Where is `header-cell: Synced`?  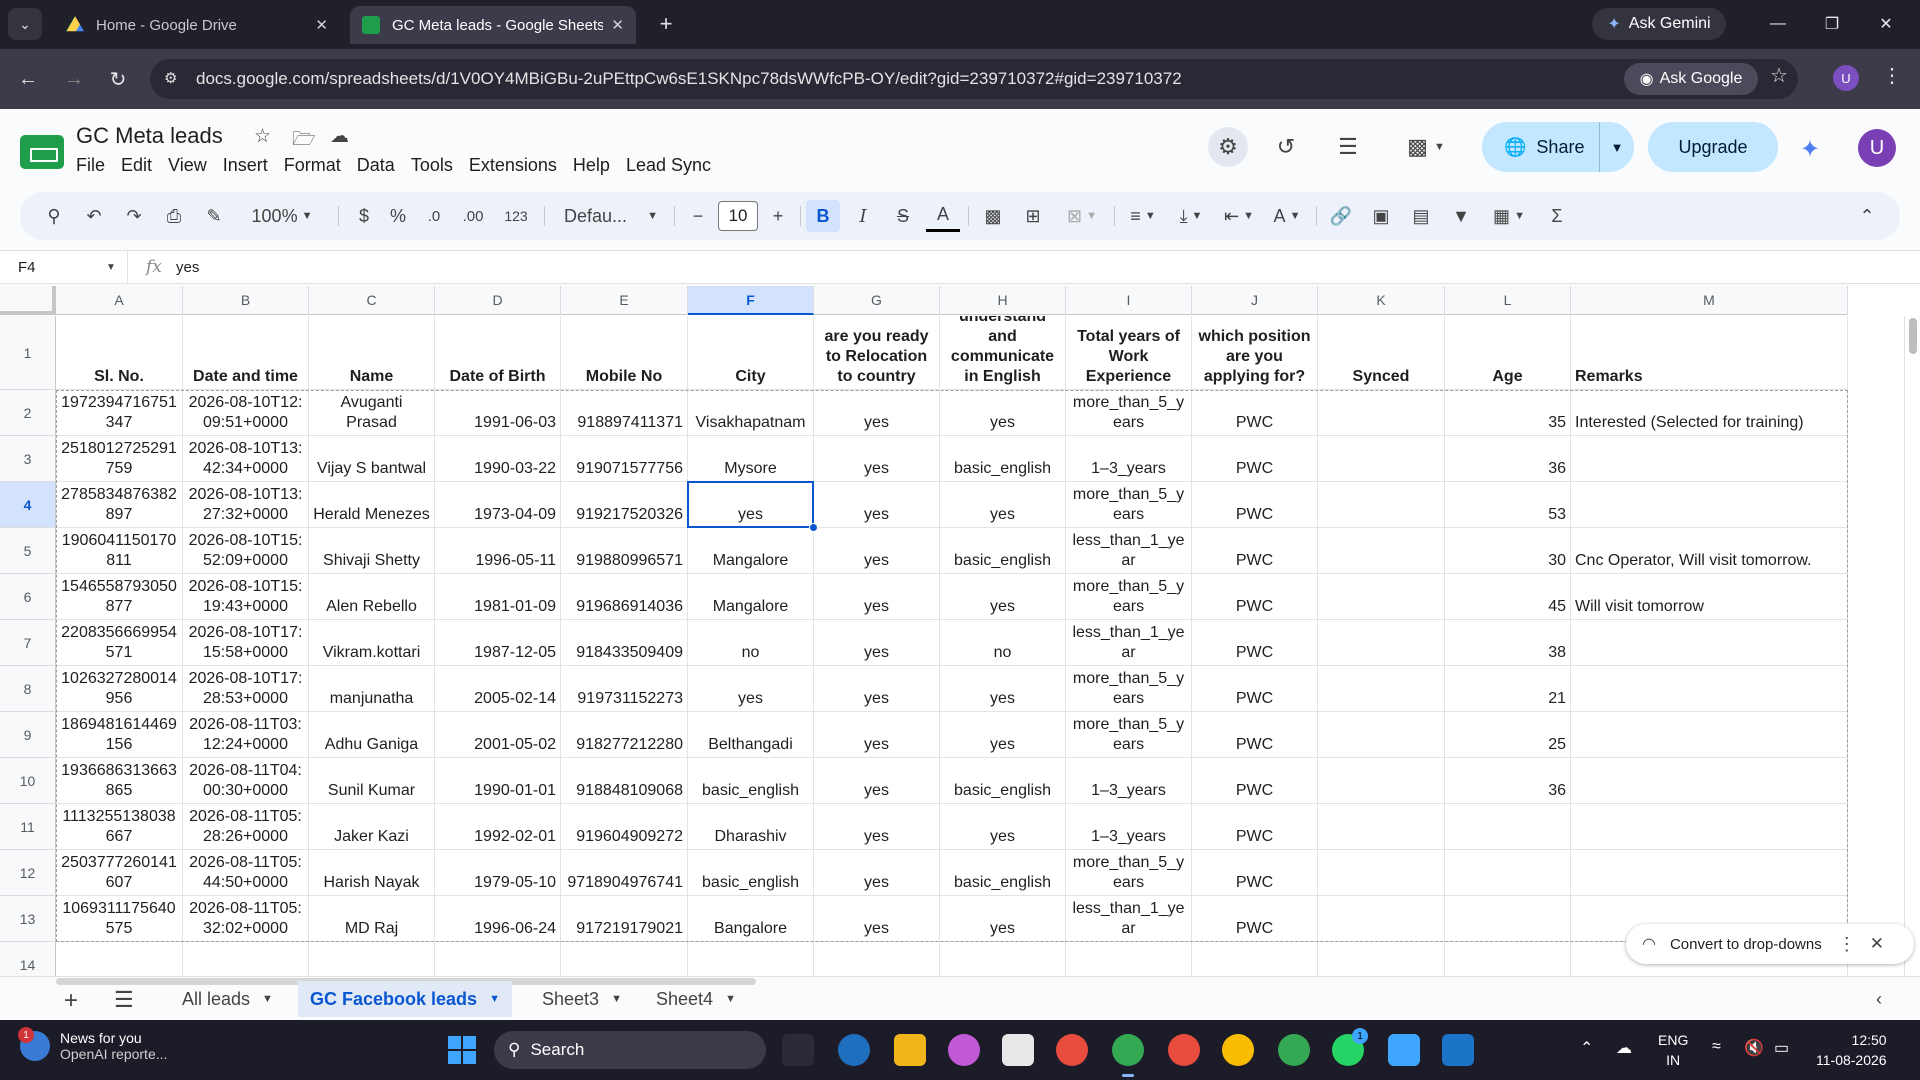 header-cell: Synced is located at coordinates (1381, 353).